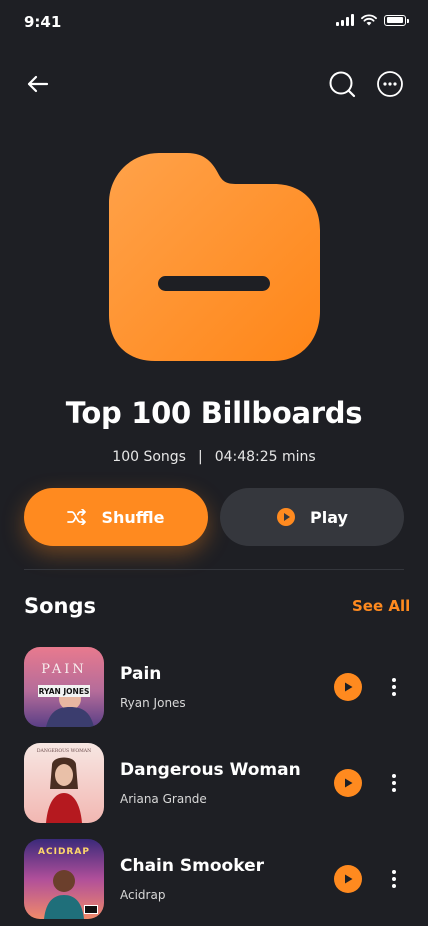 The image size is (428, 926). Describe the element at coordinates (149, 457) in the screenshot. I see `songs-count: 100 Songs` at that location.